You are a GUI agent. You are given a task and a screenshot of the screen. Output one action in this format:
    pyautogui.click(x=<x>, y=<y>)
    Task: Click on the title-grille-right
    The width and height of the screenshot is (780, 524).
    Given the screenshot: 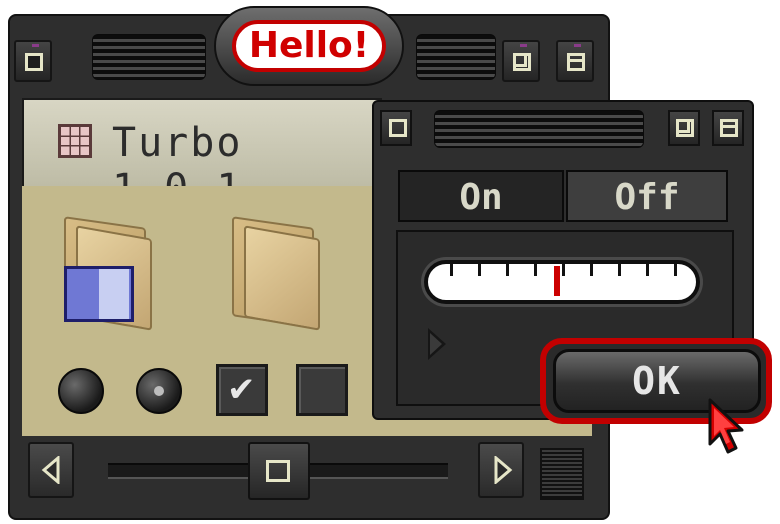 What is the action you would take?
    pyautogui.click(x=456, y=57)
    